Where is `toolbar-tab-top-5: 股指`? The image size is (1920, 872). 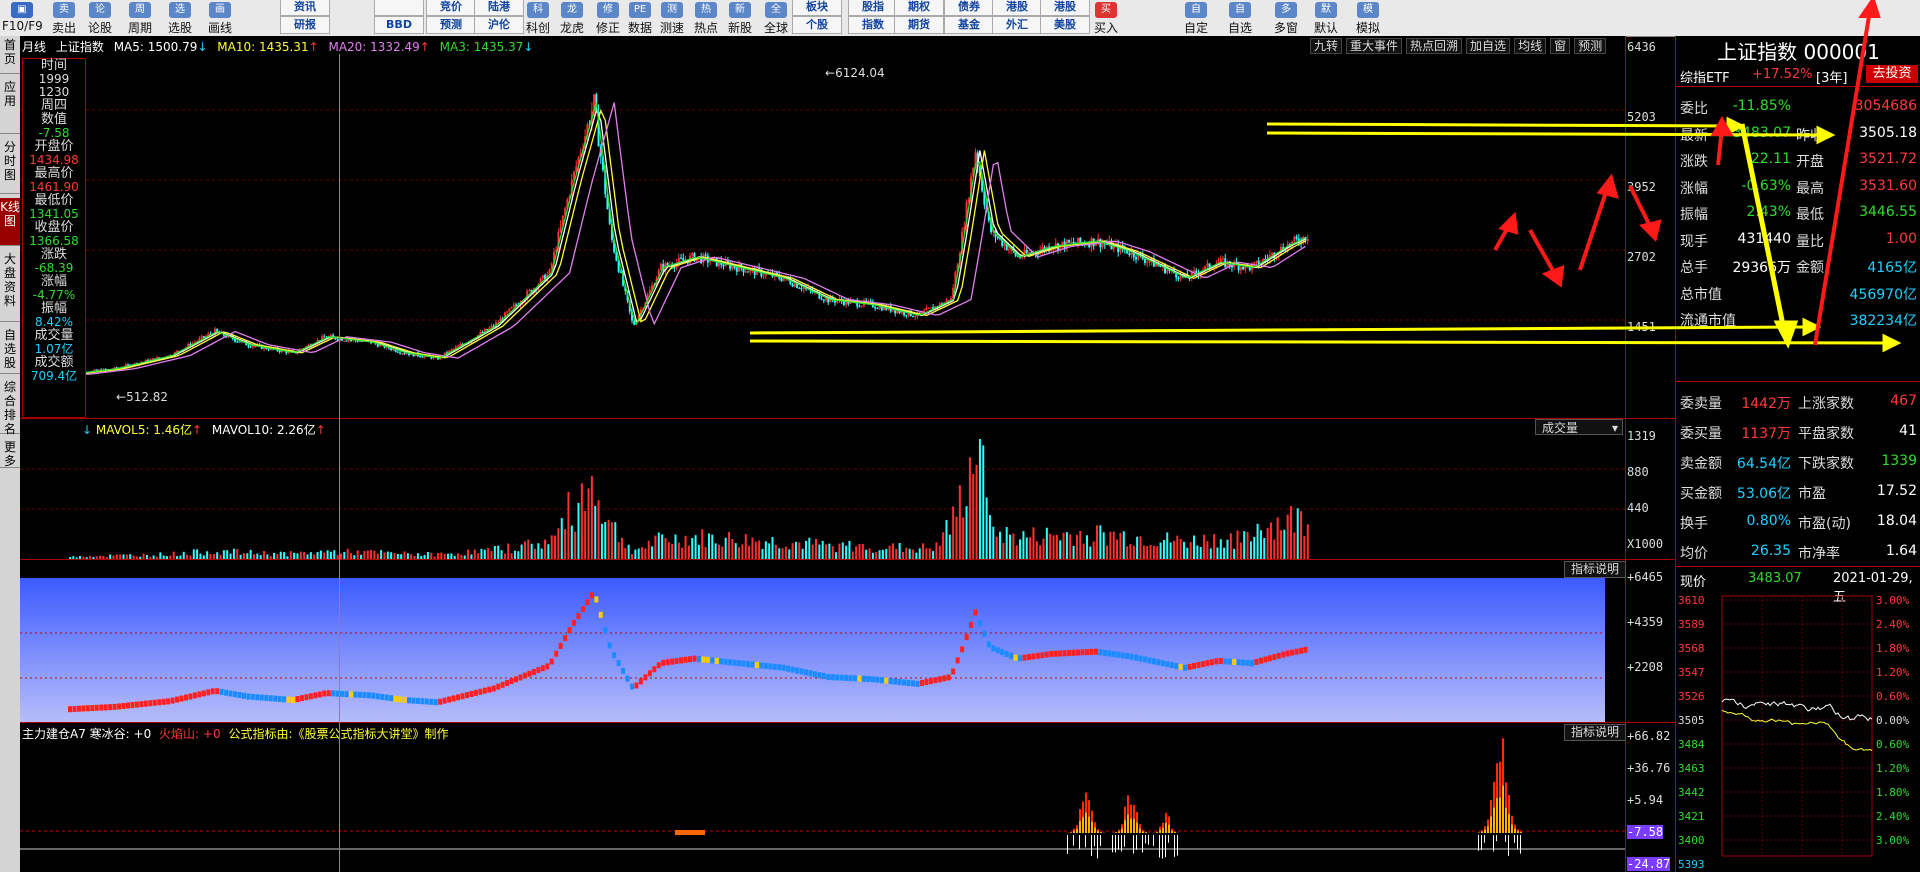 toolbar-tab-top-5: 股指 is located at coordinates (873, 8).